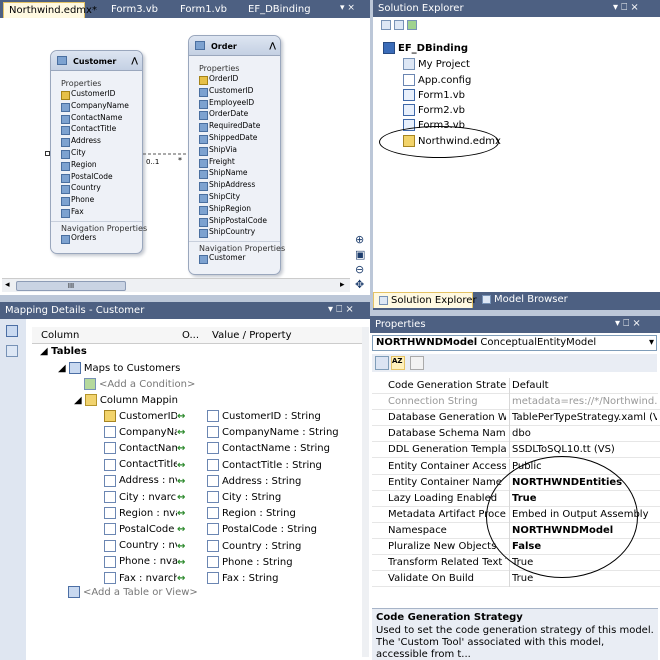 The image size is (660, 660). I want to click on property-row: Validate On Build True, so click(516, 579).